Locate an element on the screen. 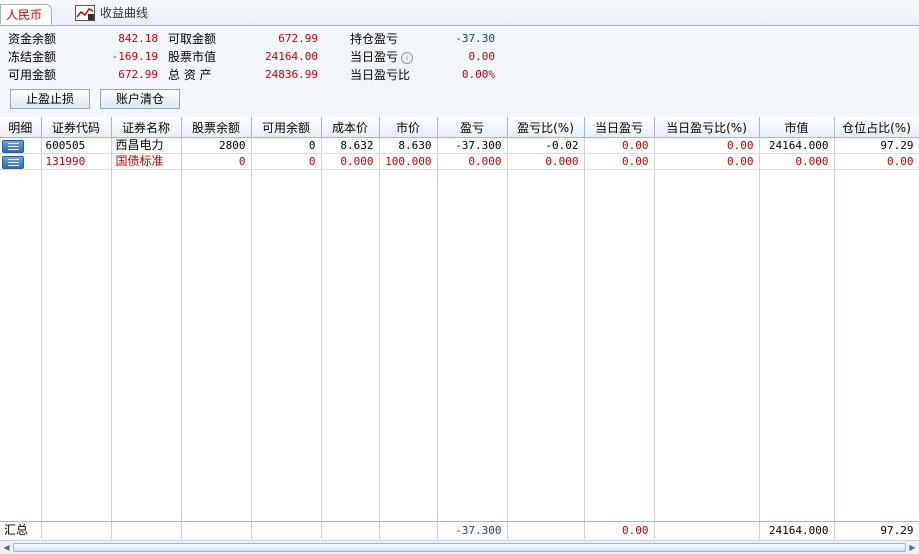  summary-footer: 汇总 -37.300 0.00 24164.000 97.29 is located at coordinates (459, 530).